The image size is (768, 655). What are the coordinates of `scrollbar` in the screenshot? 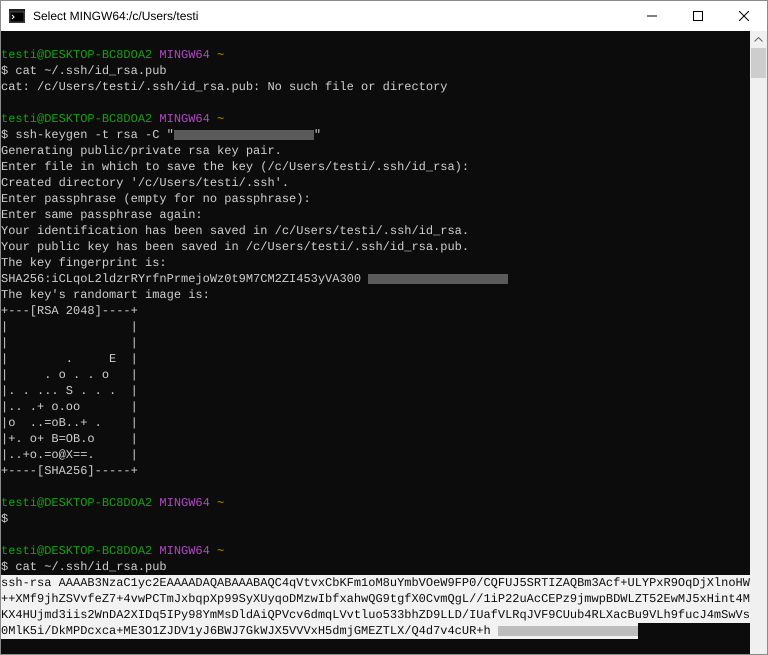 It's located at (758, 342).